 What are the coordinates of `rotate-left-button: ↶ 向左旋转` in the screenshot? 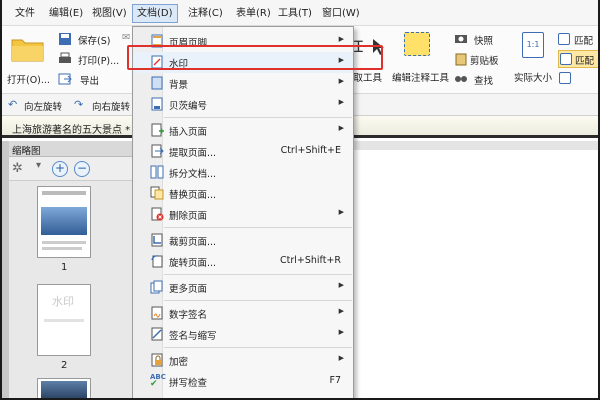 It's located at (38, 105).